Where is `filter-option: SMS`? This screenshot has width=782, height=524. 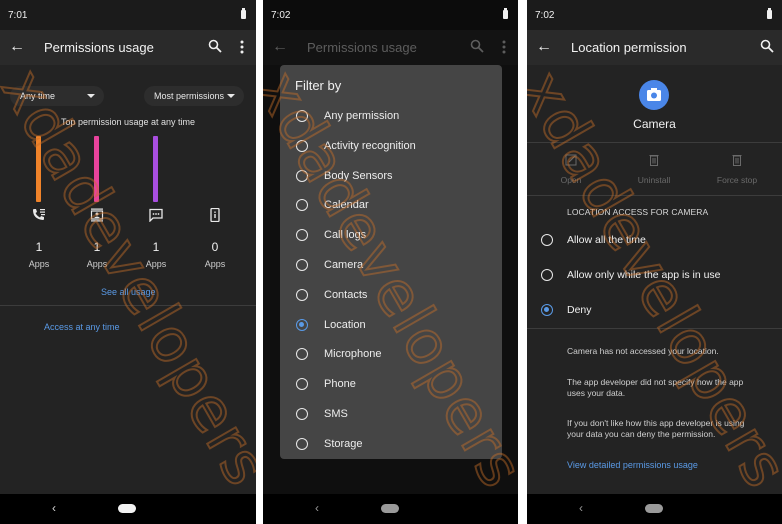
filter-option: SMS is located at coordinates (391, 415).